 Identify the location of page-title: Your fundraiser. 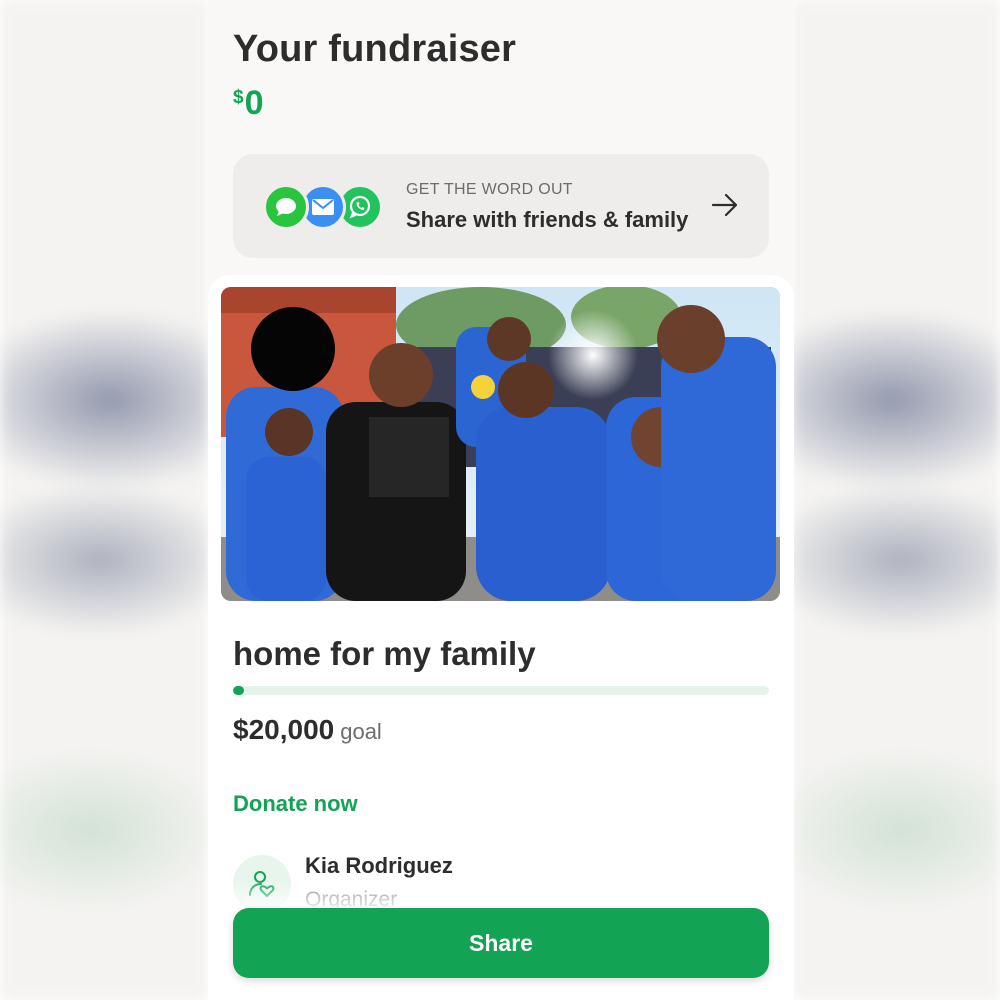
(375, 49).